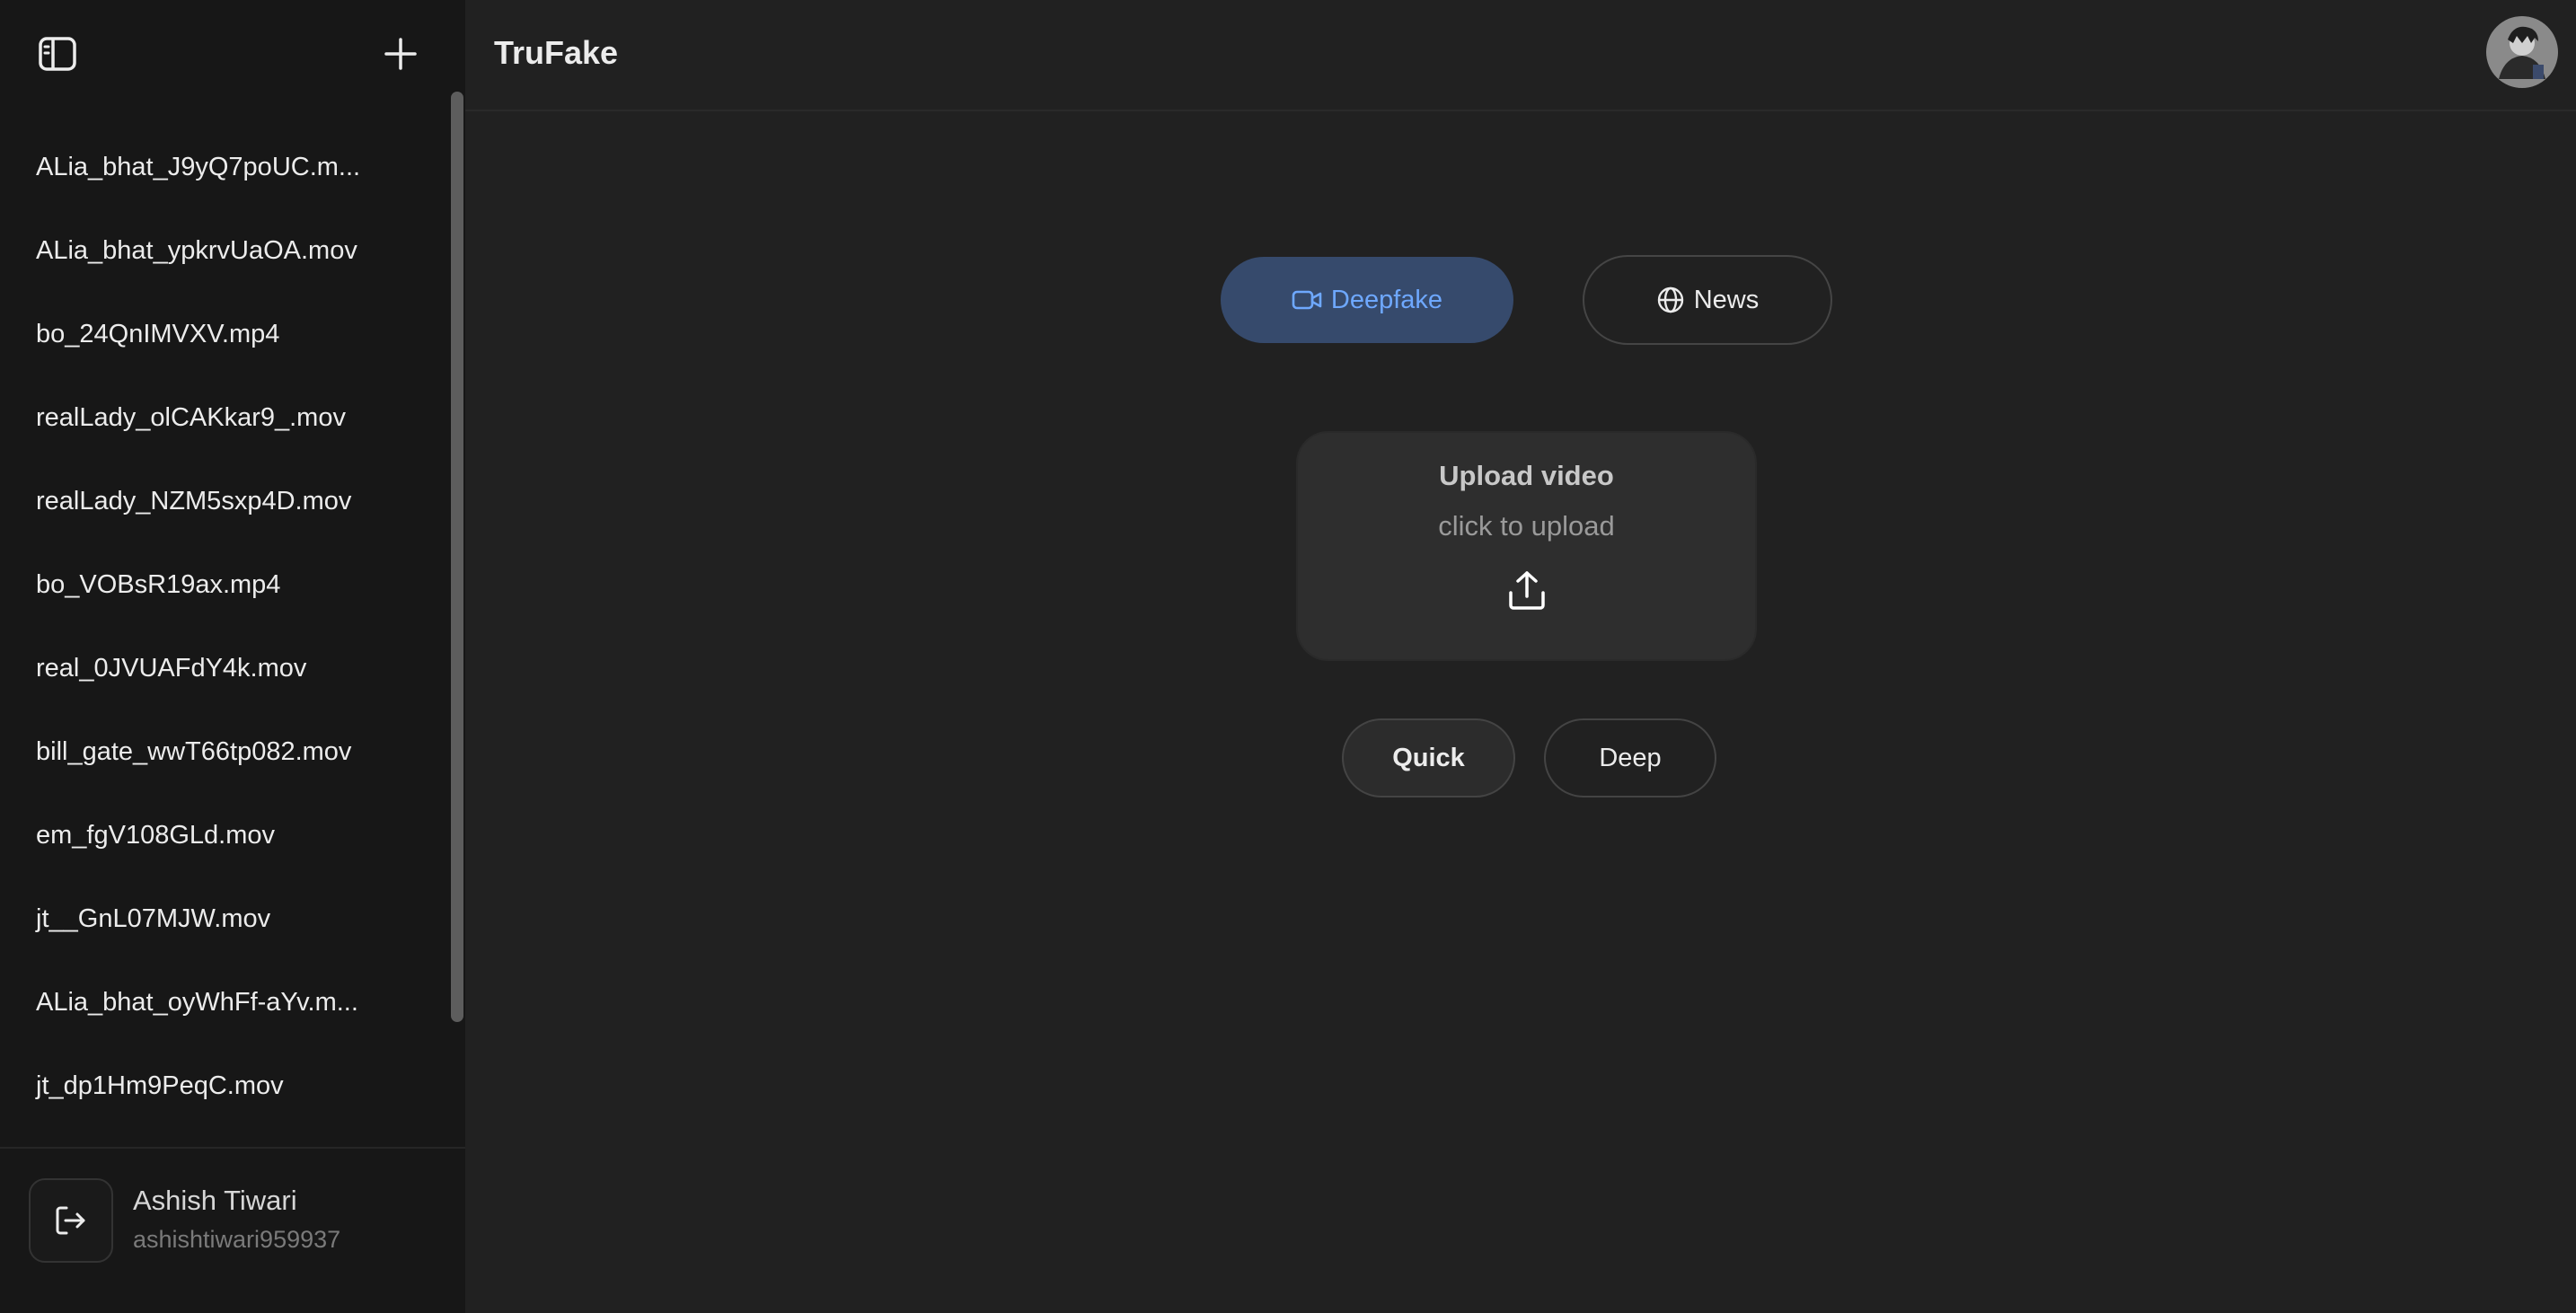  What do you see at coordinates (224, 501) in the screenshot?
I see `history-item: realLady_NZM5sxp4D.mov` at bounding box center [224, 501].